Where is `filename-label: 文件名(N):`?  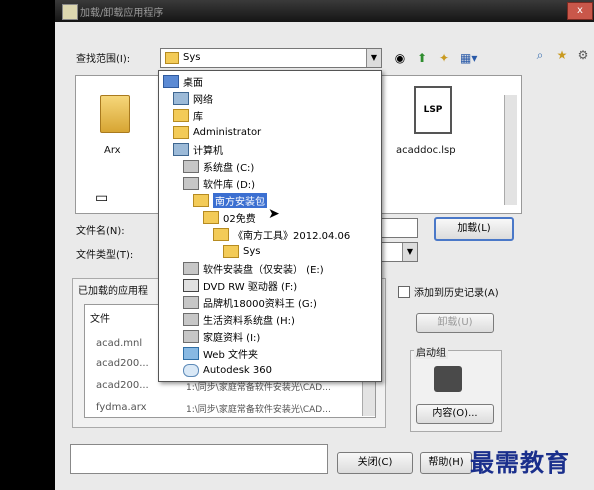
filename-label: 文件名(N): is located at coordinates (100, 231).